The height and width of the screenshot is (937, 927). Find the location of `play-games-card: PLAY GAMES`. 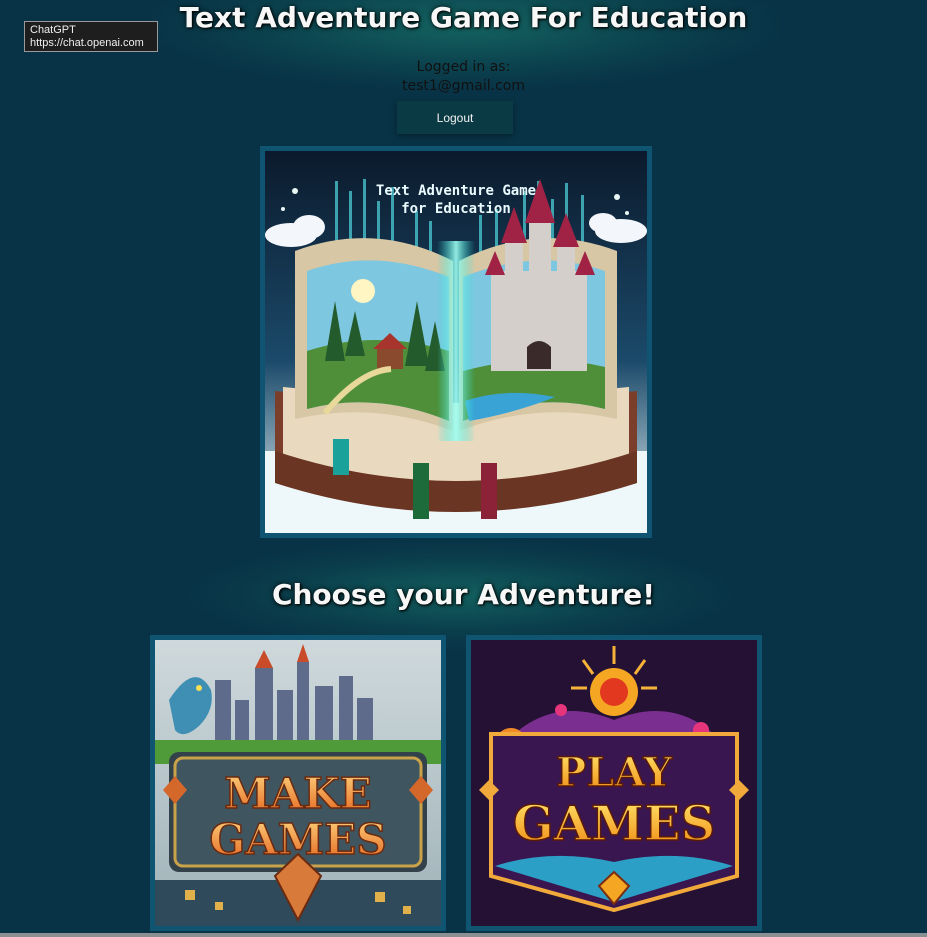

play-games-card: PLAY GAMES is located at coordinates (614, 783).